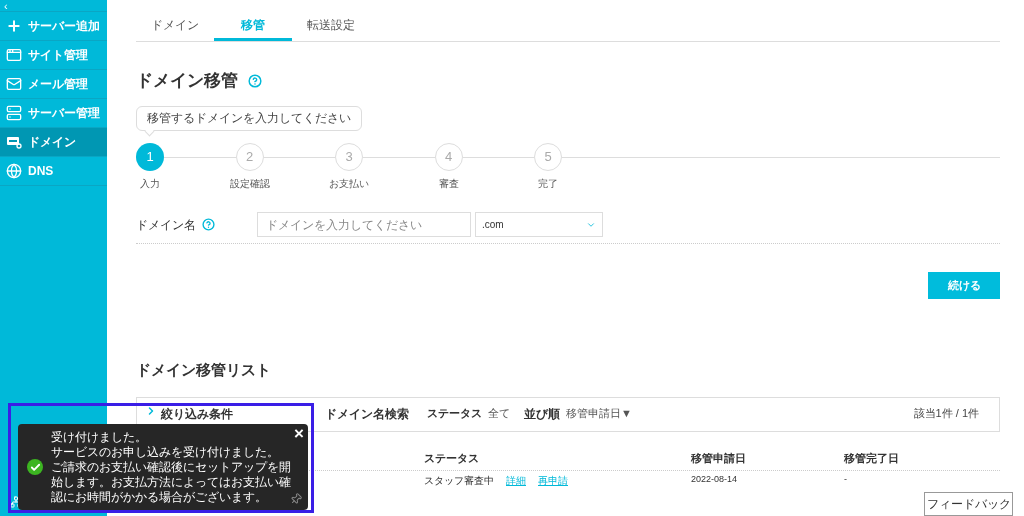 This screenshot has width=1024, height=516. What do you see at coordinates (53, 142) in the screenshot?
I see `sidebar-item: ドメイン` at bounding box center [53, 142].